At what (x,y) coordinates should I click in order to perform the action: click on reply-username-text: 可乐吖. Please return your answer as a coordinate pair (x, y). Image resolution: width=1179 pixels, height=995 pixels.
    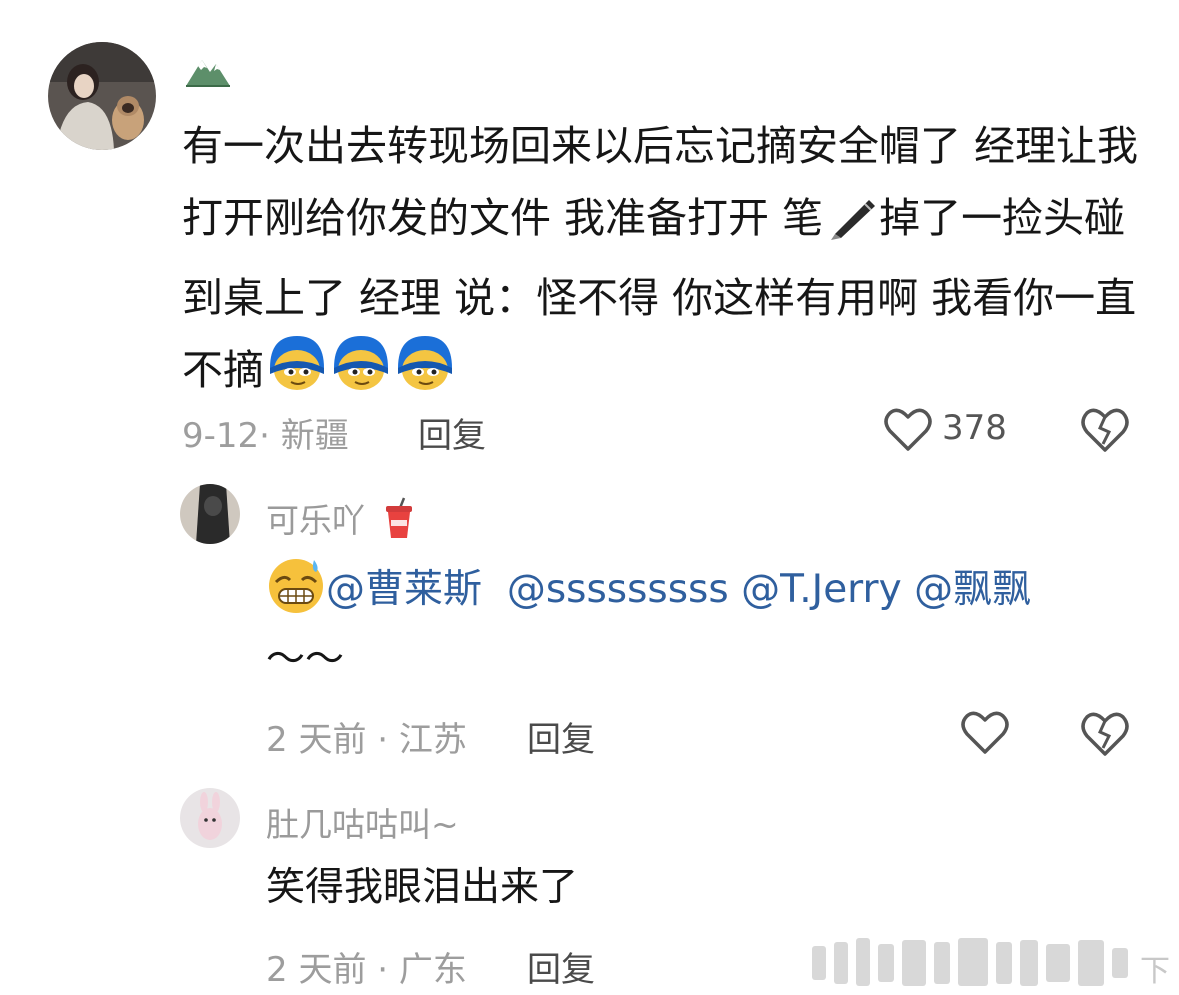
    Looking at the image, I should click on (315, 520).